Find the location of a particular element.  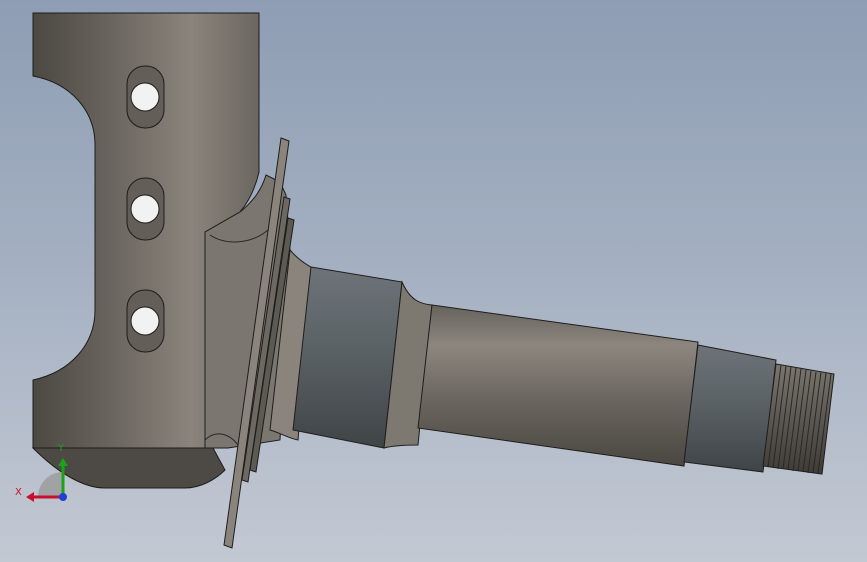

main-shaft is located at coordinates (558, 385).